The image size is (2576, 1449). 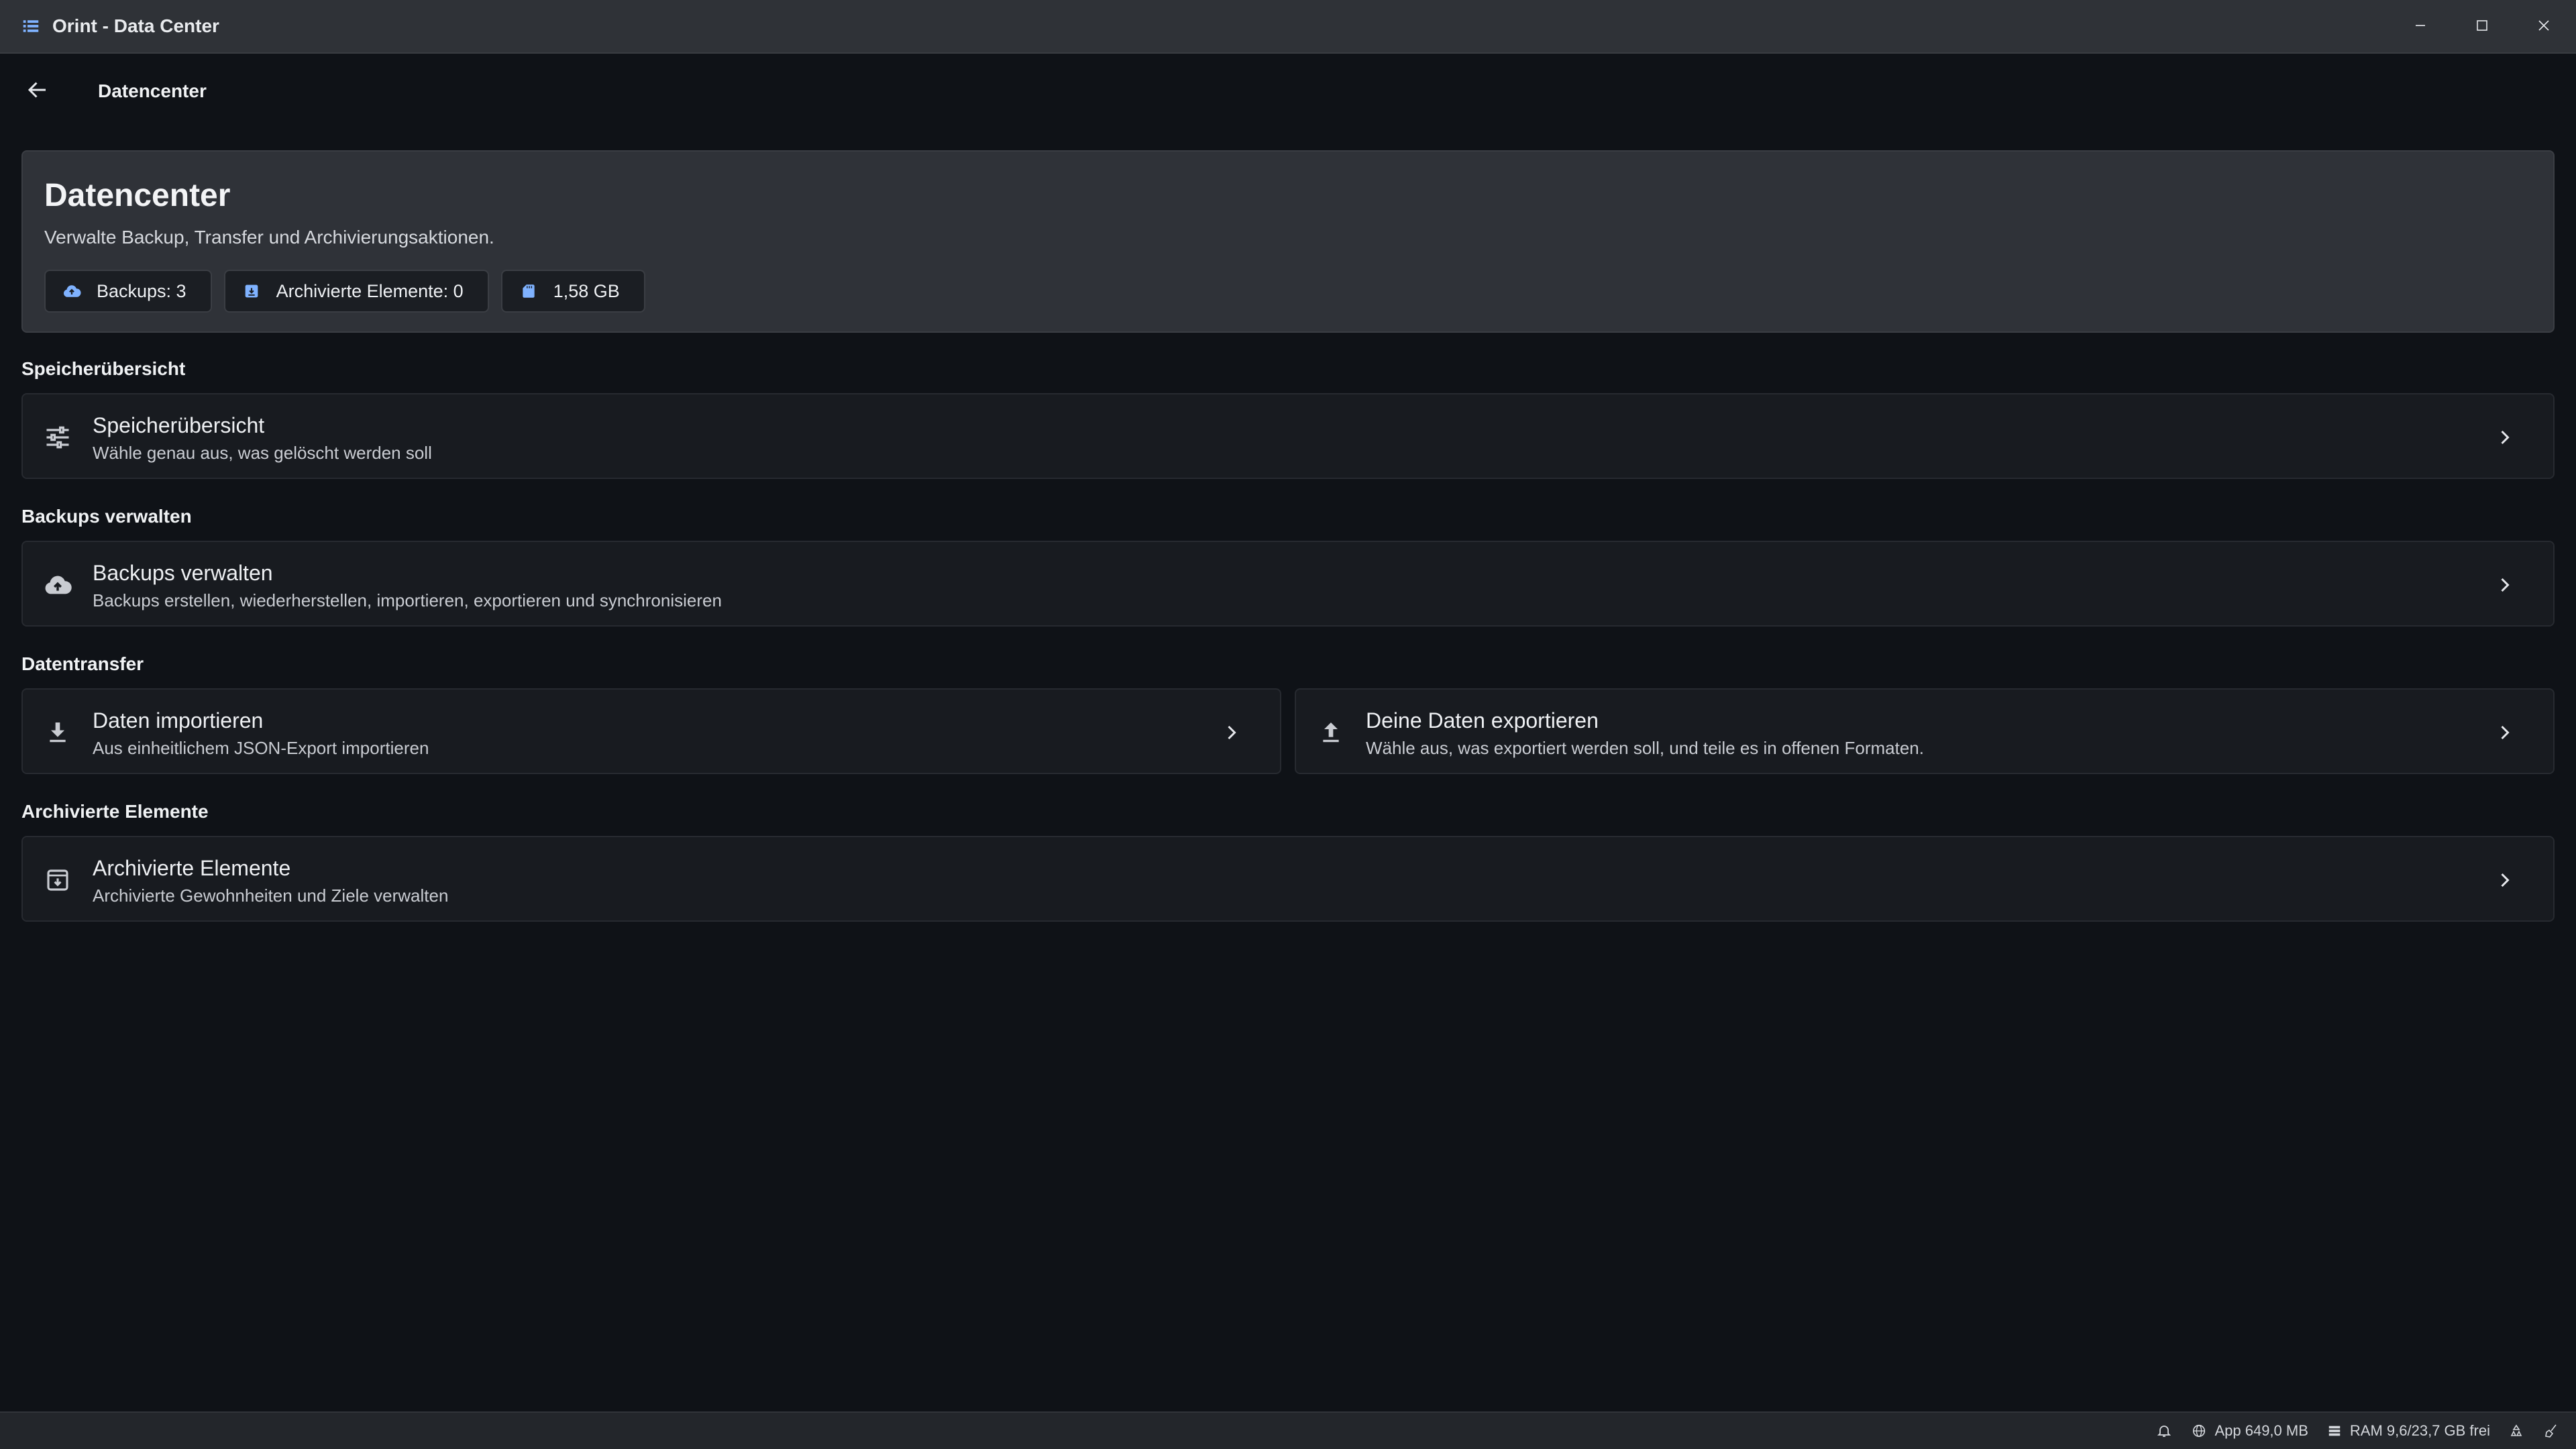 I want to click on window-title: Orint - Data Center, so click(x=135, y=25).